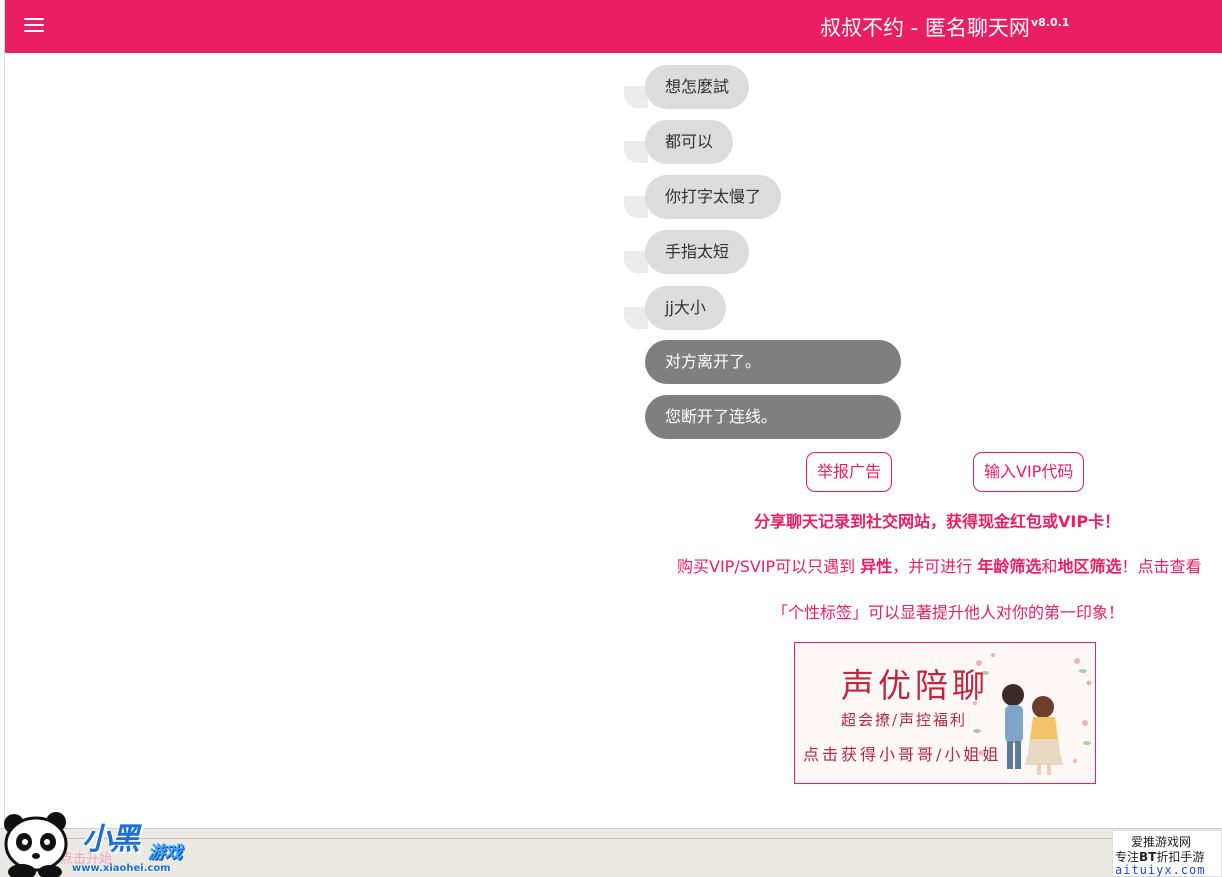 The width and height of the screenshot is (1222, 877). I want to click on message-bubble: 手指太短, so click(697, 252).